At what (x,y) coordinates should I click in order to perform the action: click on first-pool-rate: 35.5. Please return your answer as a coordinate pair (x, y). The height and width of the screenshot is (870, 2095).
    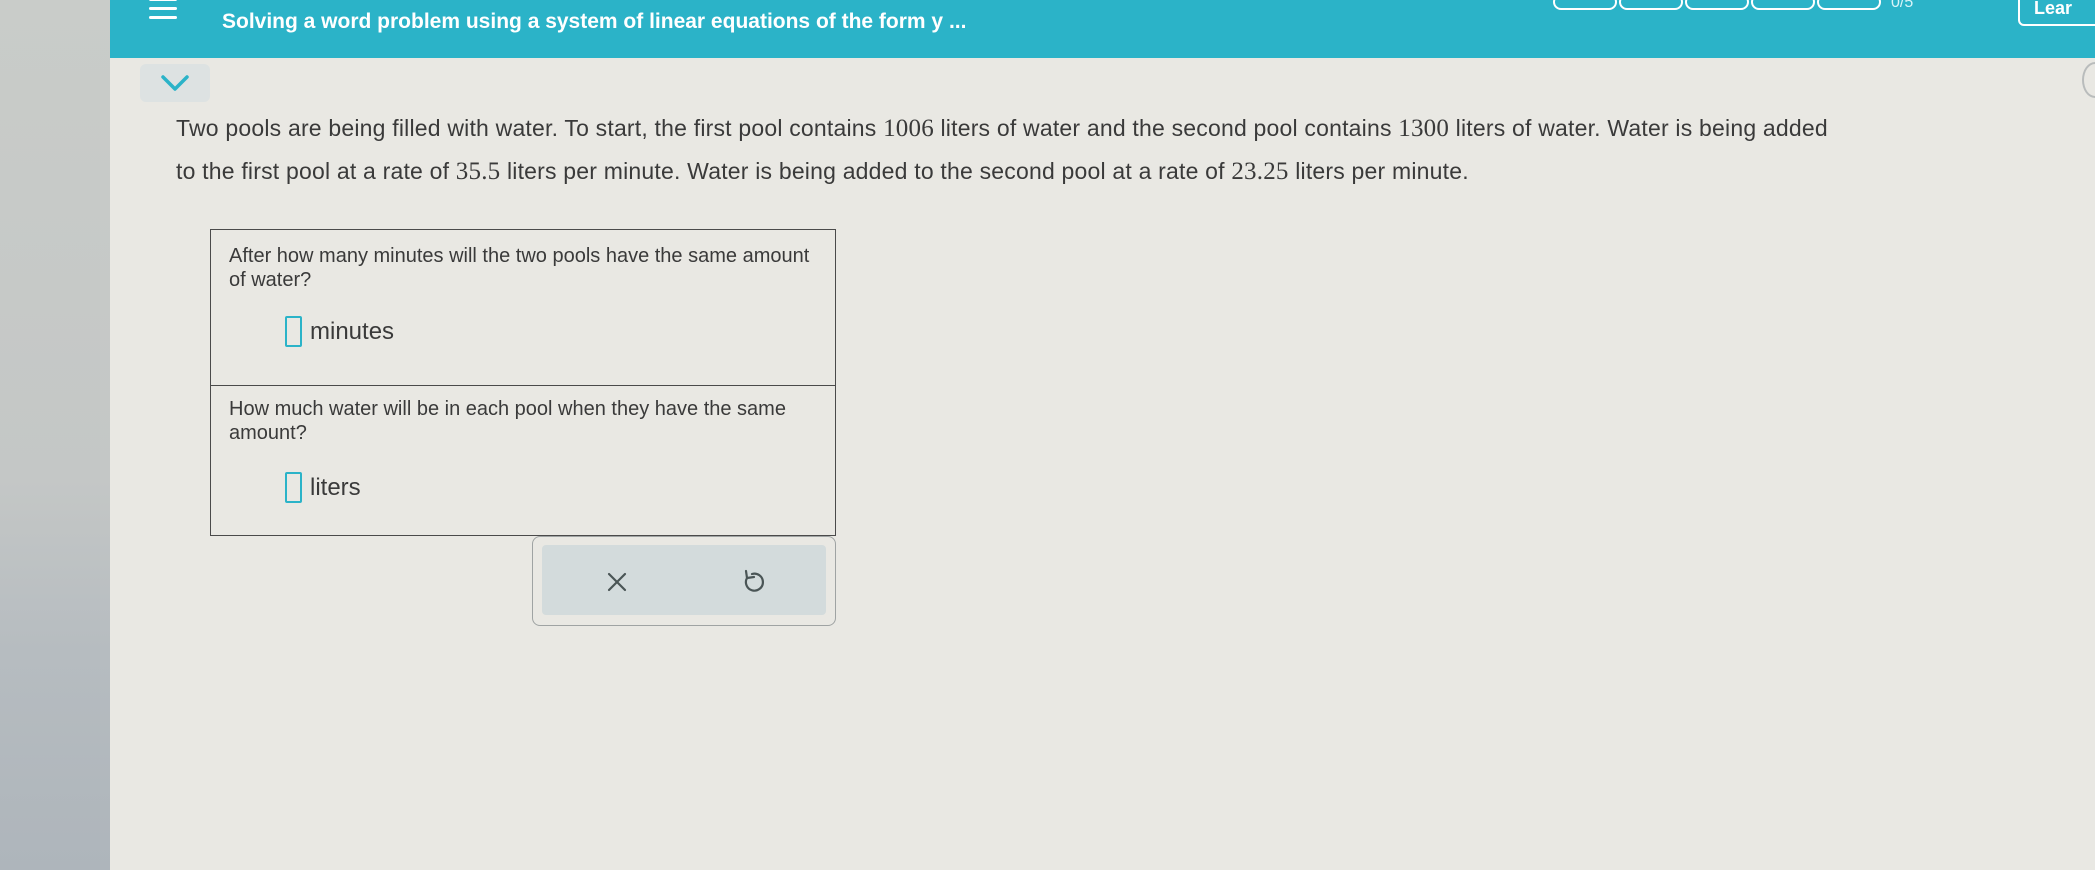
    Looking at the image, I should click on (478, 171).